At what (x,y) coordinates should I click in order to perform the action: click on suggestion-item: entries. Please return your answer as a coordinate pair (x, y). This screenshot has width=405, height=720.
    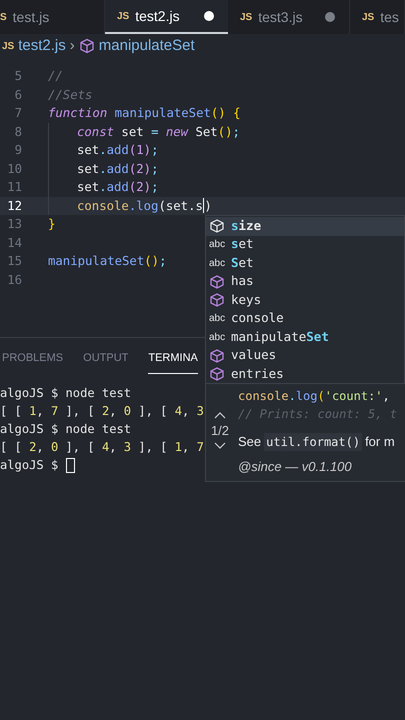
    Looking at the image, I should click on (305, 374).